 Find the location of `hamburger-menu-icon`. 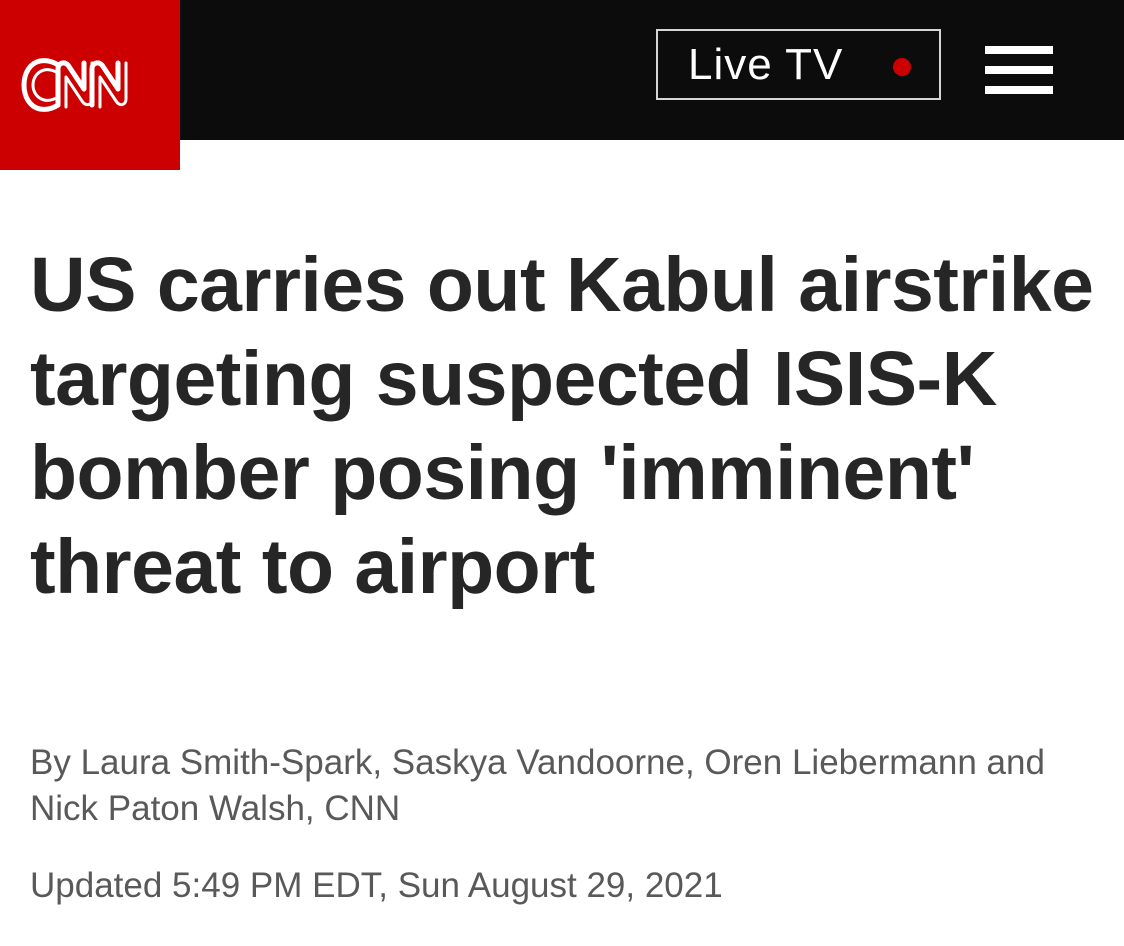

hamburger-menu-icon is located at coordinates (1019, 70).